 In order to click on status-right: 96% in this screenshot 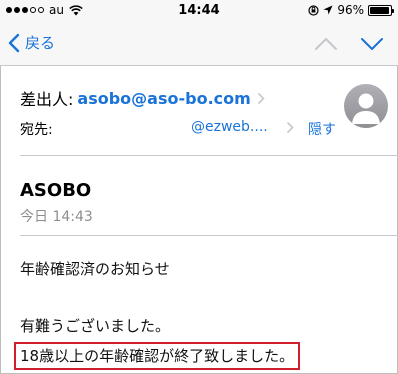, I will do `click(351, 10)`.